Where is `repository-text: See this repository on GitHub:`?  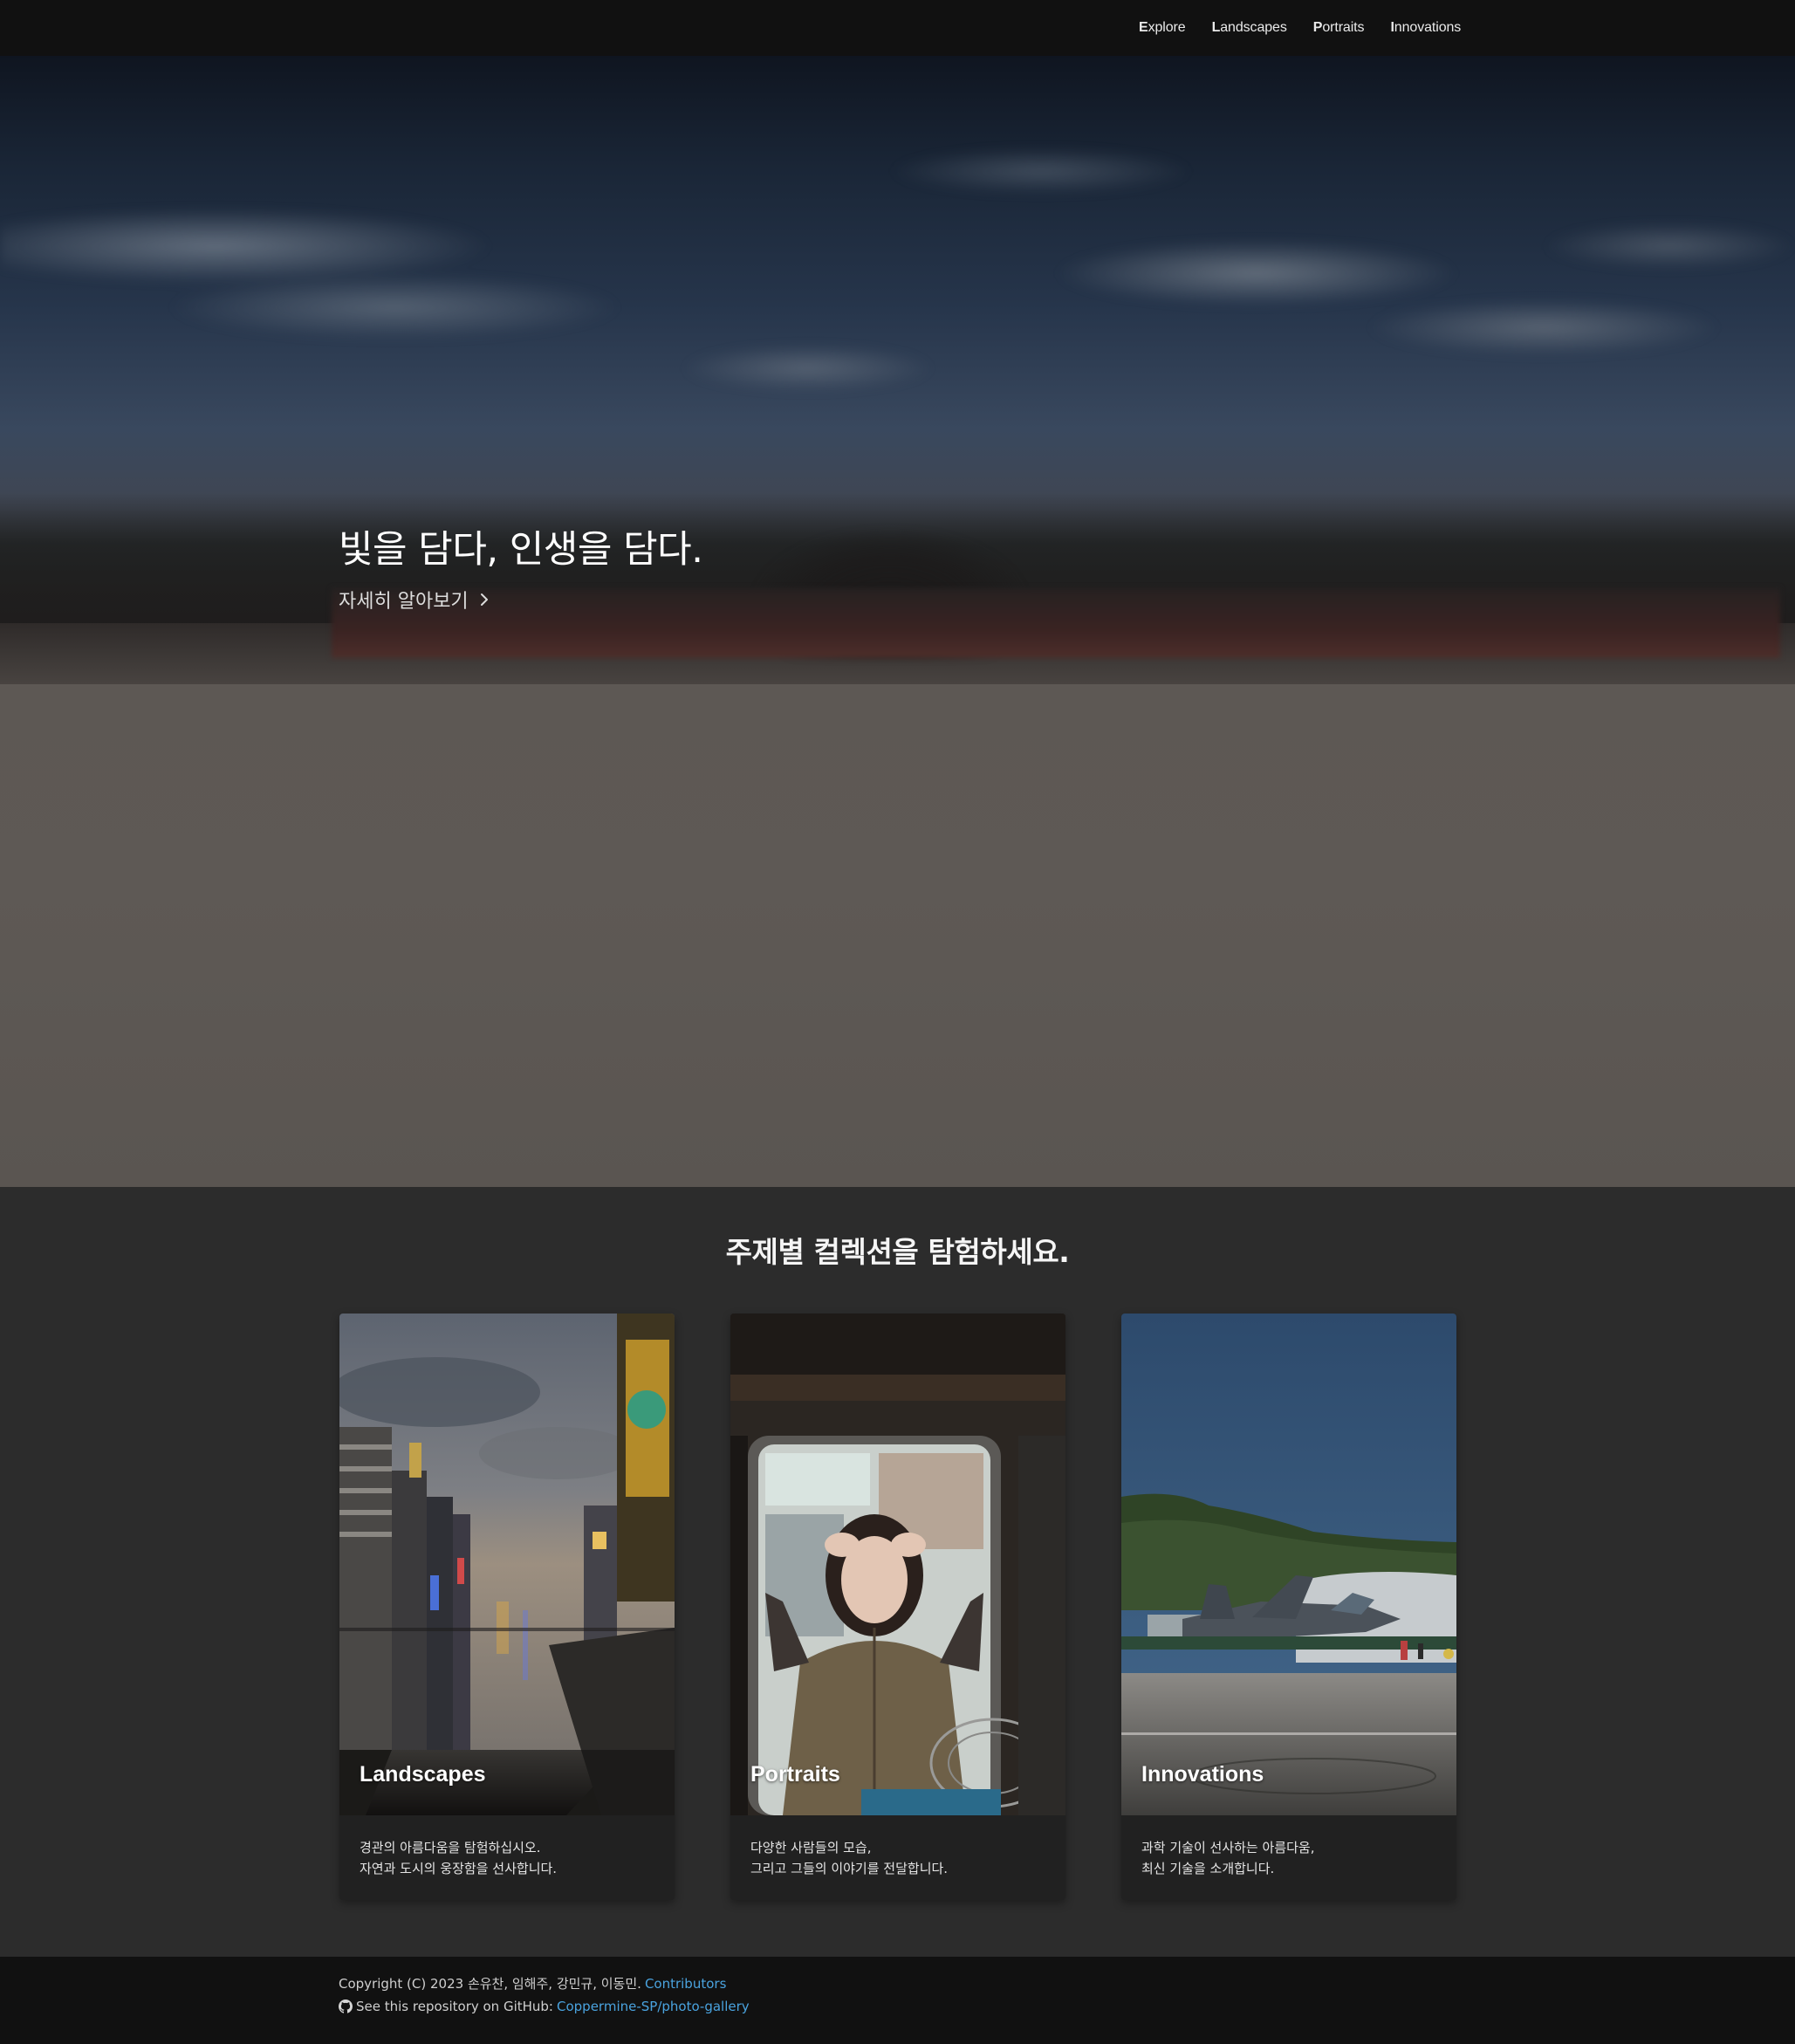 repository-text: See this repository on GitHub: is located at coordinates (454, 2006).